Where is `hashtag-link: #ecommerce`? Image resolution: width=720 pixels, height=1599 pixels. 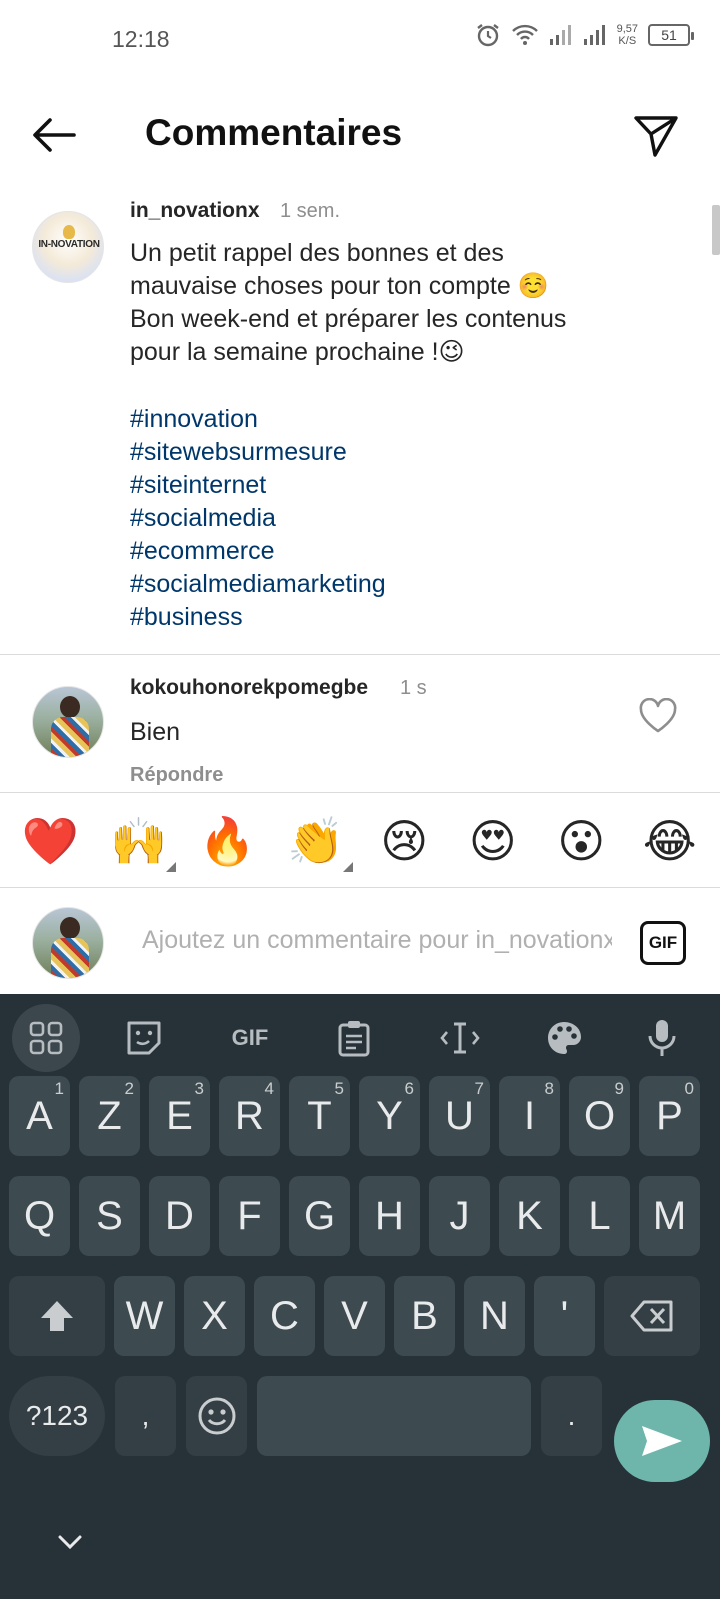
hashtag-link: #ecommerce is located at coordinates (258, 551).